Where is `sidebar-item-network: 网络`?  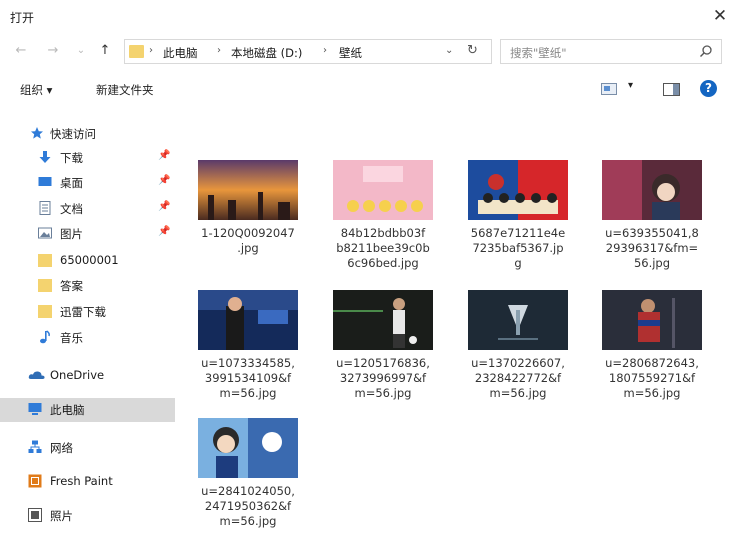 sidebar-item-network: 网络 is located at coordinates (87, 448).